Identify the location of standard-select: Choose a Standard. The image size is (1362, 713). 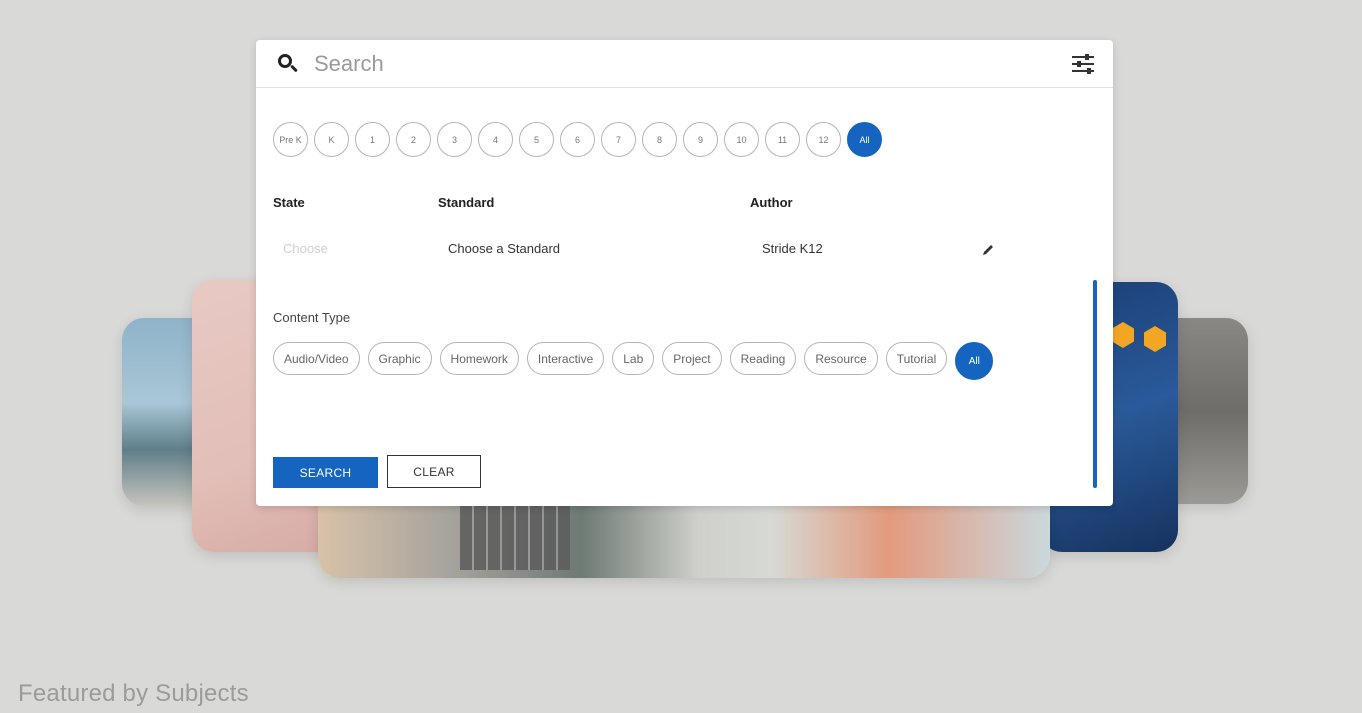
(504, 248).